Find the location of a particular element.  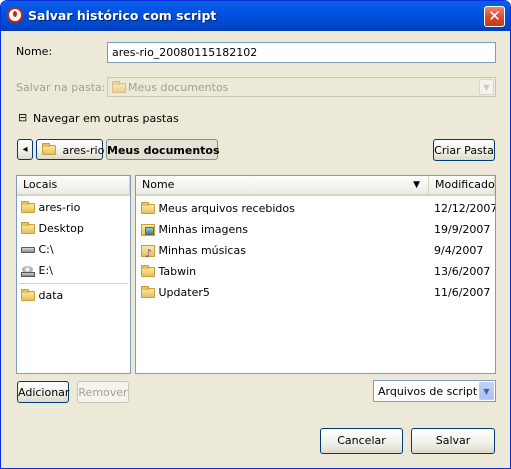

save-button: Salvar is located at coordinates (453, 441).